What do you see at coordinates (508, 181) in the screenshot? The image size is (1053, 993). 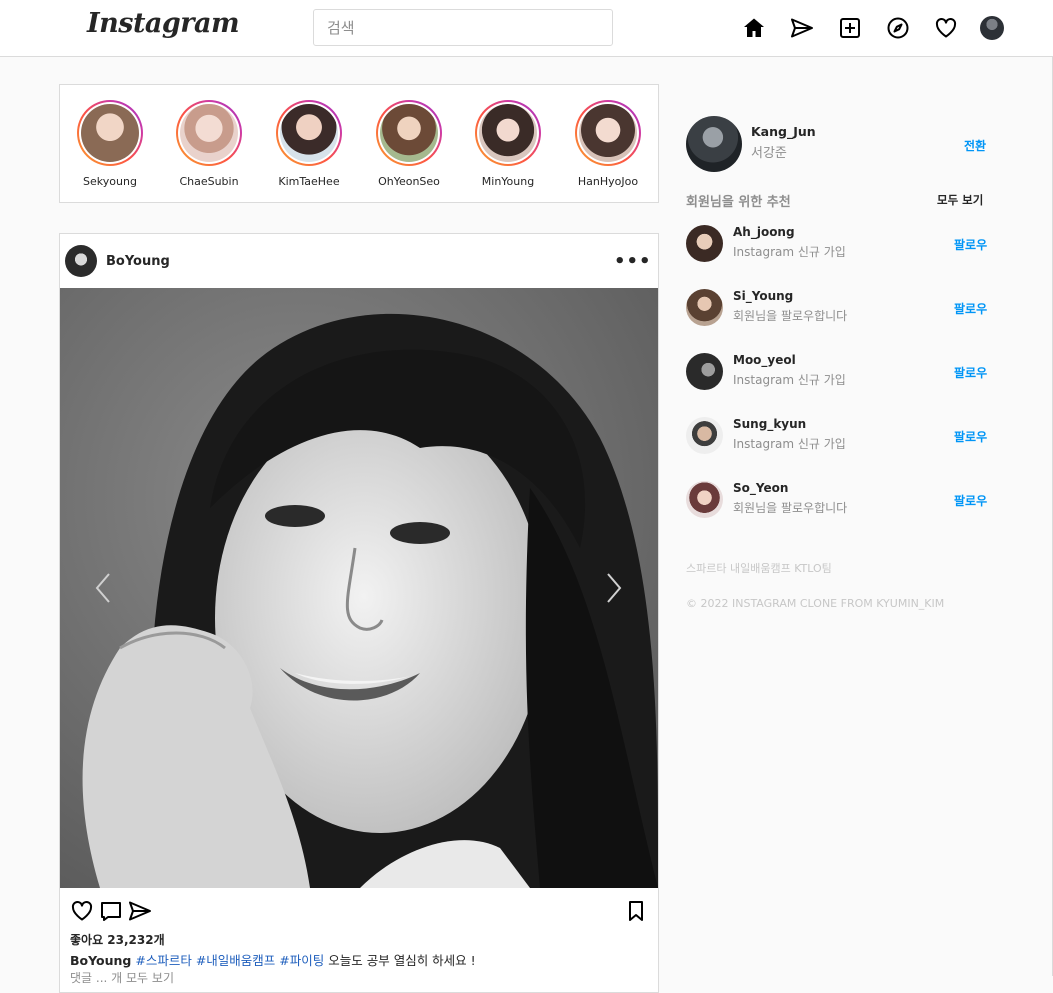 I see `story-username: MinYoung` at bounding box center [508, 181].